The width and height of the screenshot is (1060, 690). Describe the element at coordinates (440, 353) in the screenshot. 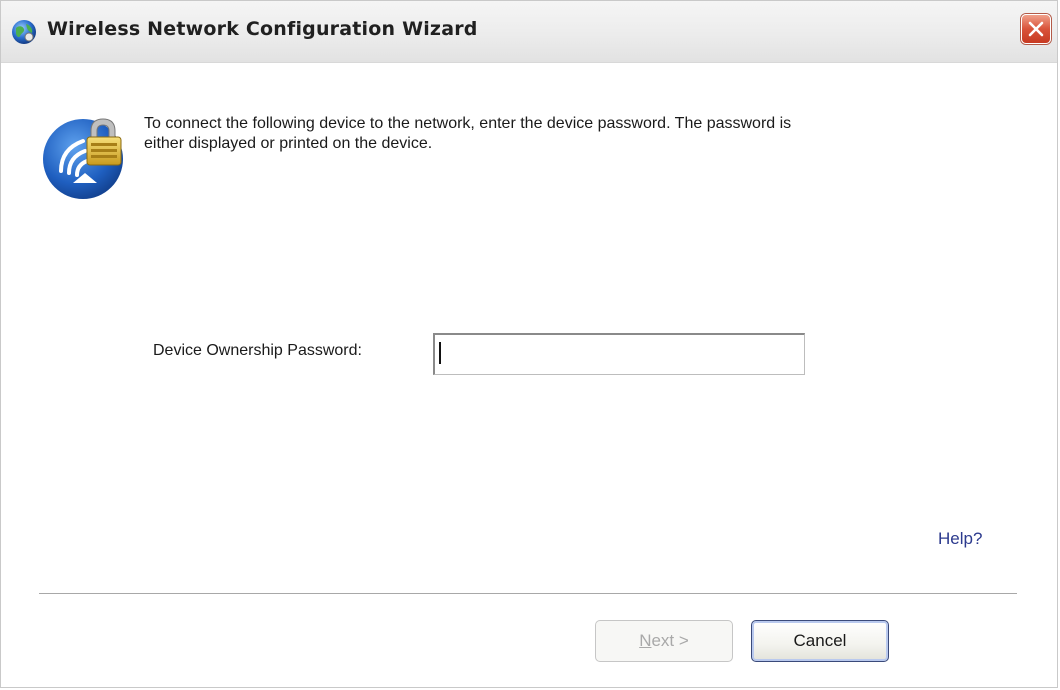

I see `text-caret` at that location.